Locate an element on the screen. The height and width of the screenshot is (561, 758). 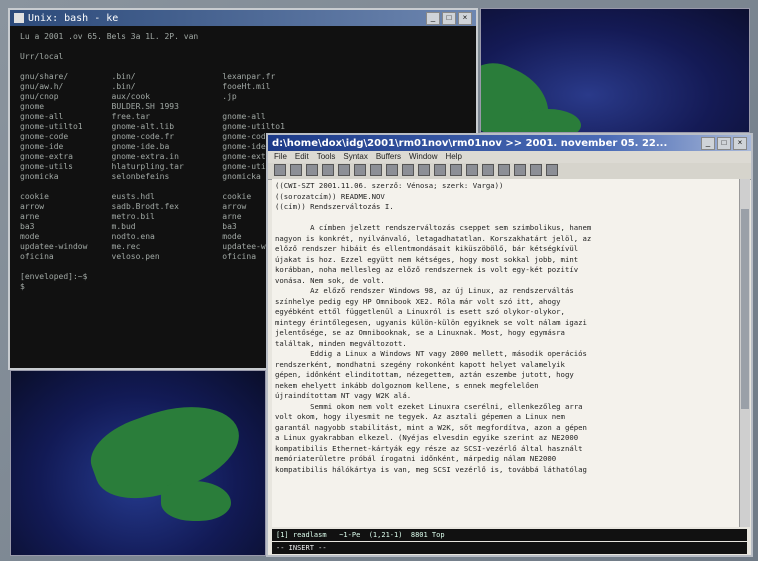
terminal-line: Urr/local is located at coordinates (42, 56).